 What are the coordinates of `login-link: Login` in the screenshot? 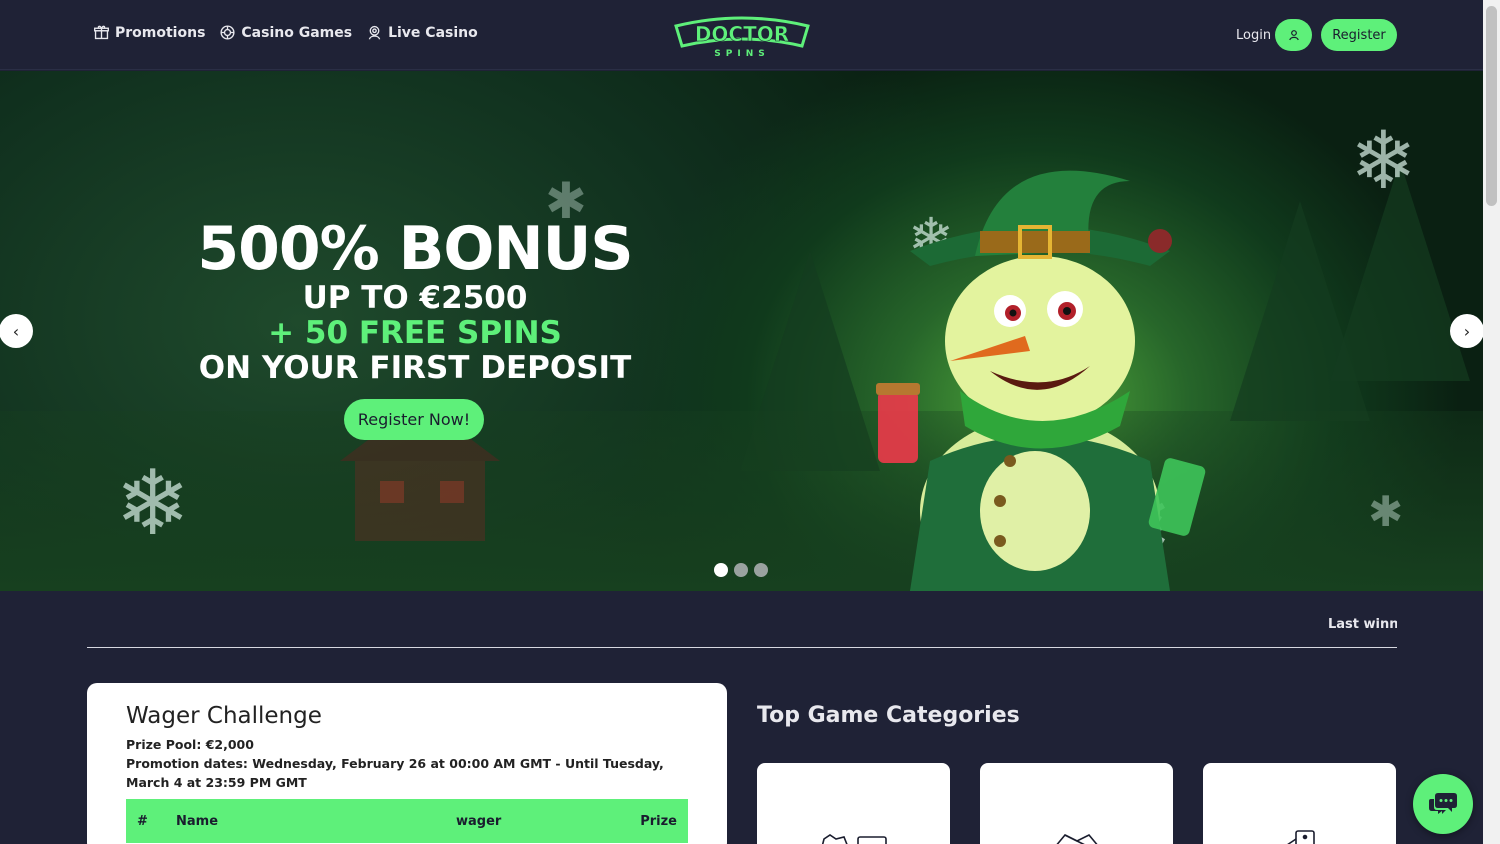 It's located at (1253, 35).